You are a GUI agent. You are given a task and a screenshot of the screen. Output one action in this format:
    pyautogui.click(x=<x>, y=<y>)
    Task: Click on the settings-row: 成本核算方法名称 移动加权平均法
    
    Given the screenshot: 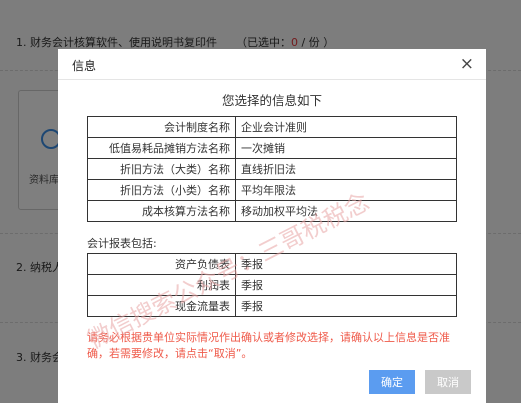 What is the action you would take?
    pyautogui.click(x=272, y=211)
    